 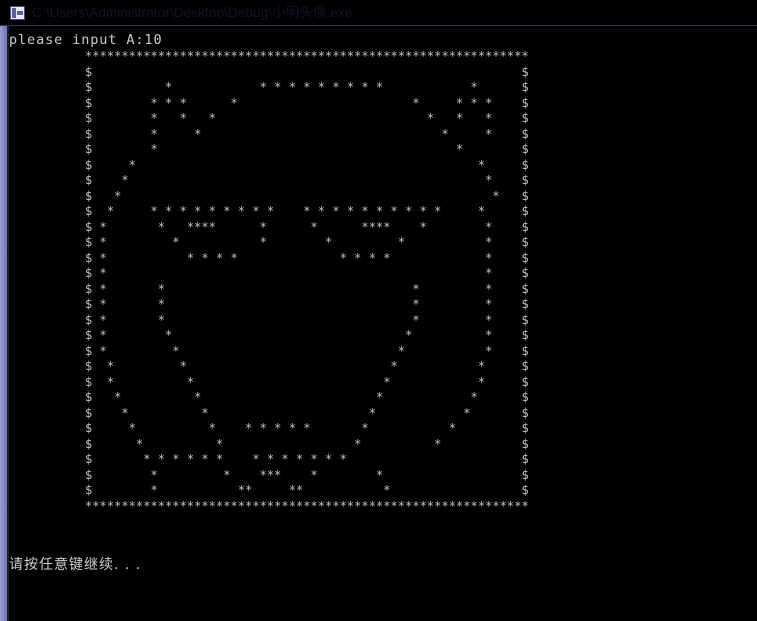 What do you see at coordinates (307, 87) in the screenshot?
I see `ascii-art-row: $ * * * * * * * * * * * $` at bounding box center [307, 87].